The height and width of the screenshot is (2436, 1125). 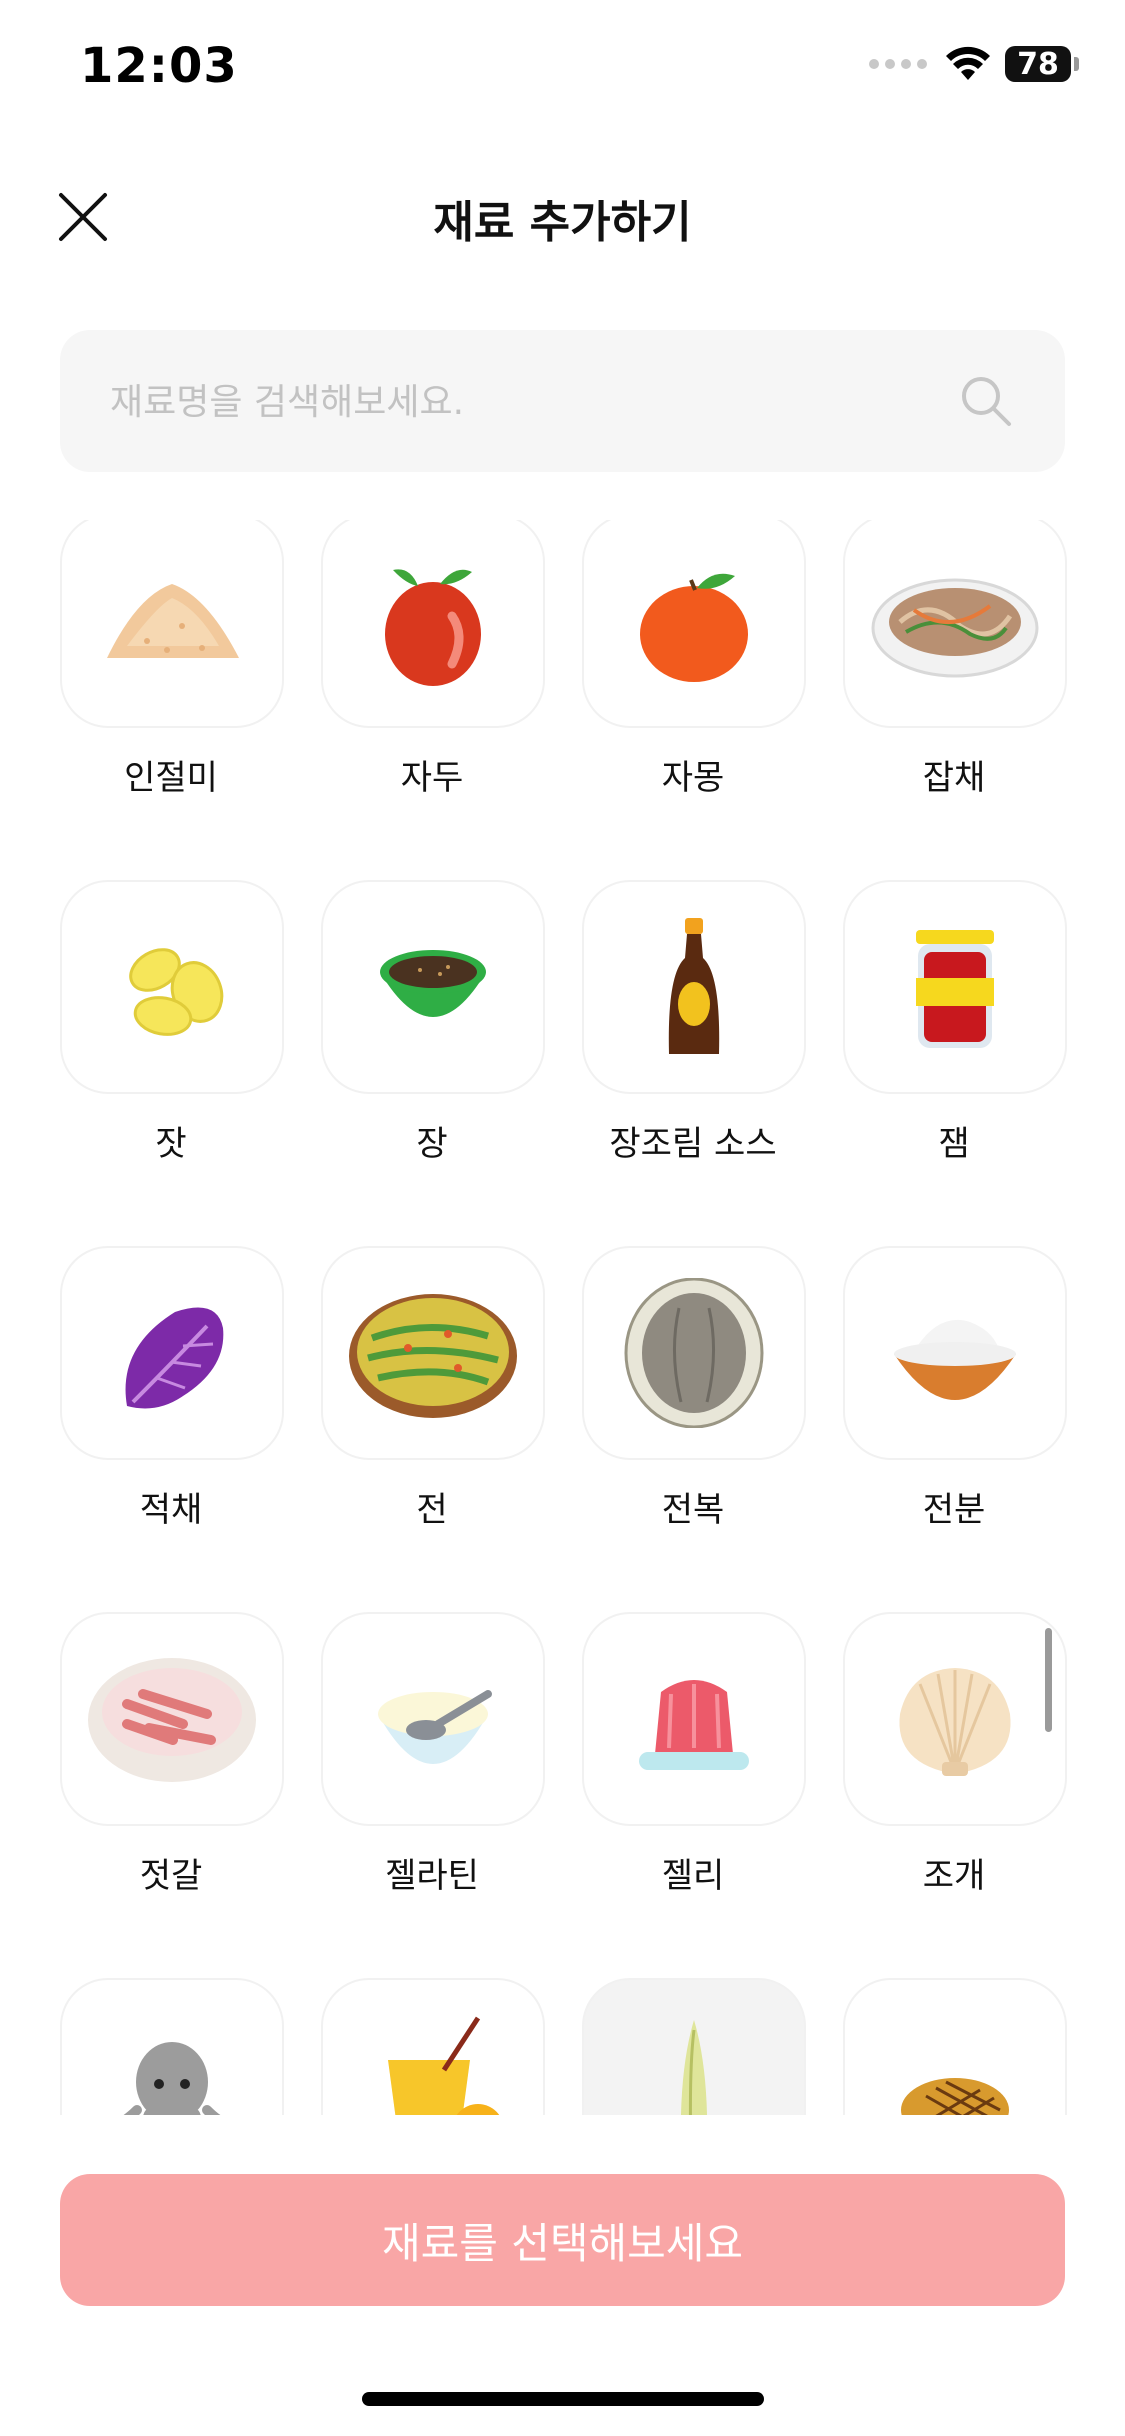 What do you see at coordinates (955, 1722) in the screenshot?
I see `clam-icon` at bounding box center [955, 1722].